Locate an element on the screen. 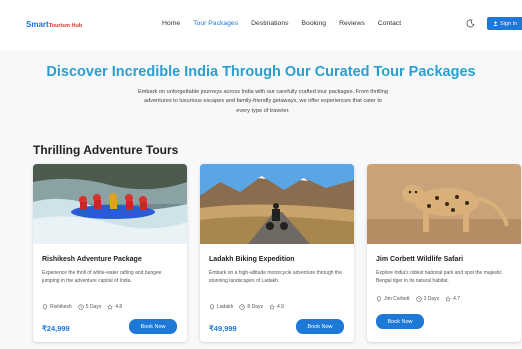 The image size is (522, 349). card-meta: Jim Corbett 3 Days 4.7 is located at coordinates (418, 299).